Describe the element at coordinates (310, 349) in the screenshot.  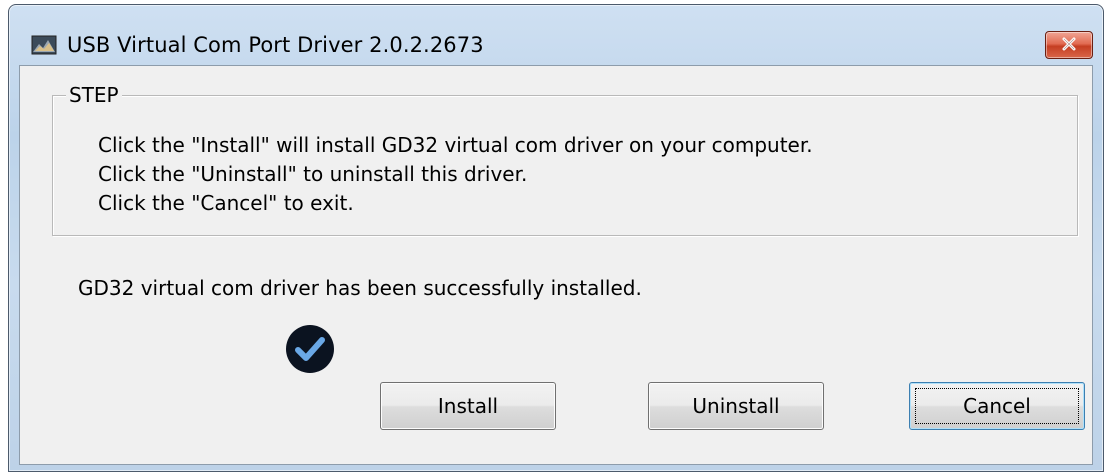
I see `checkmark-icon` at that location.